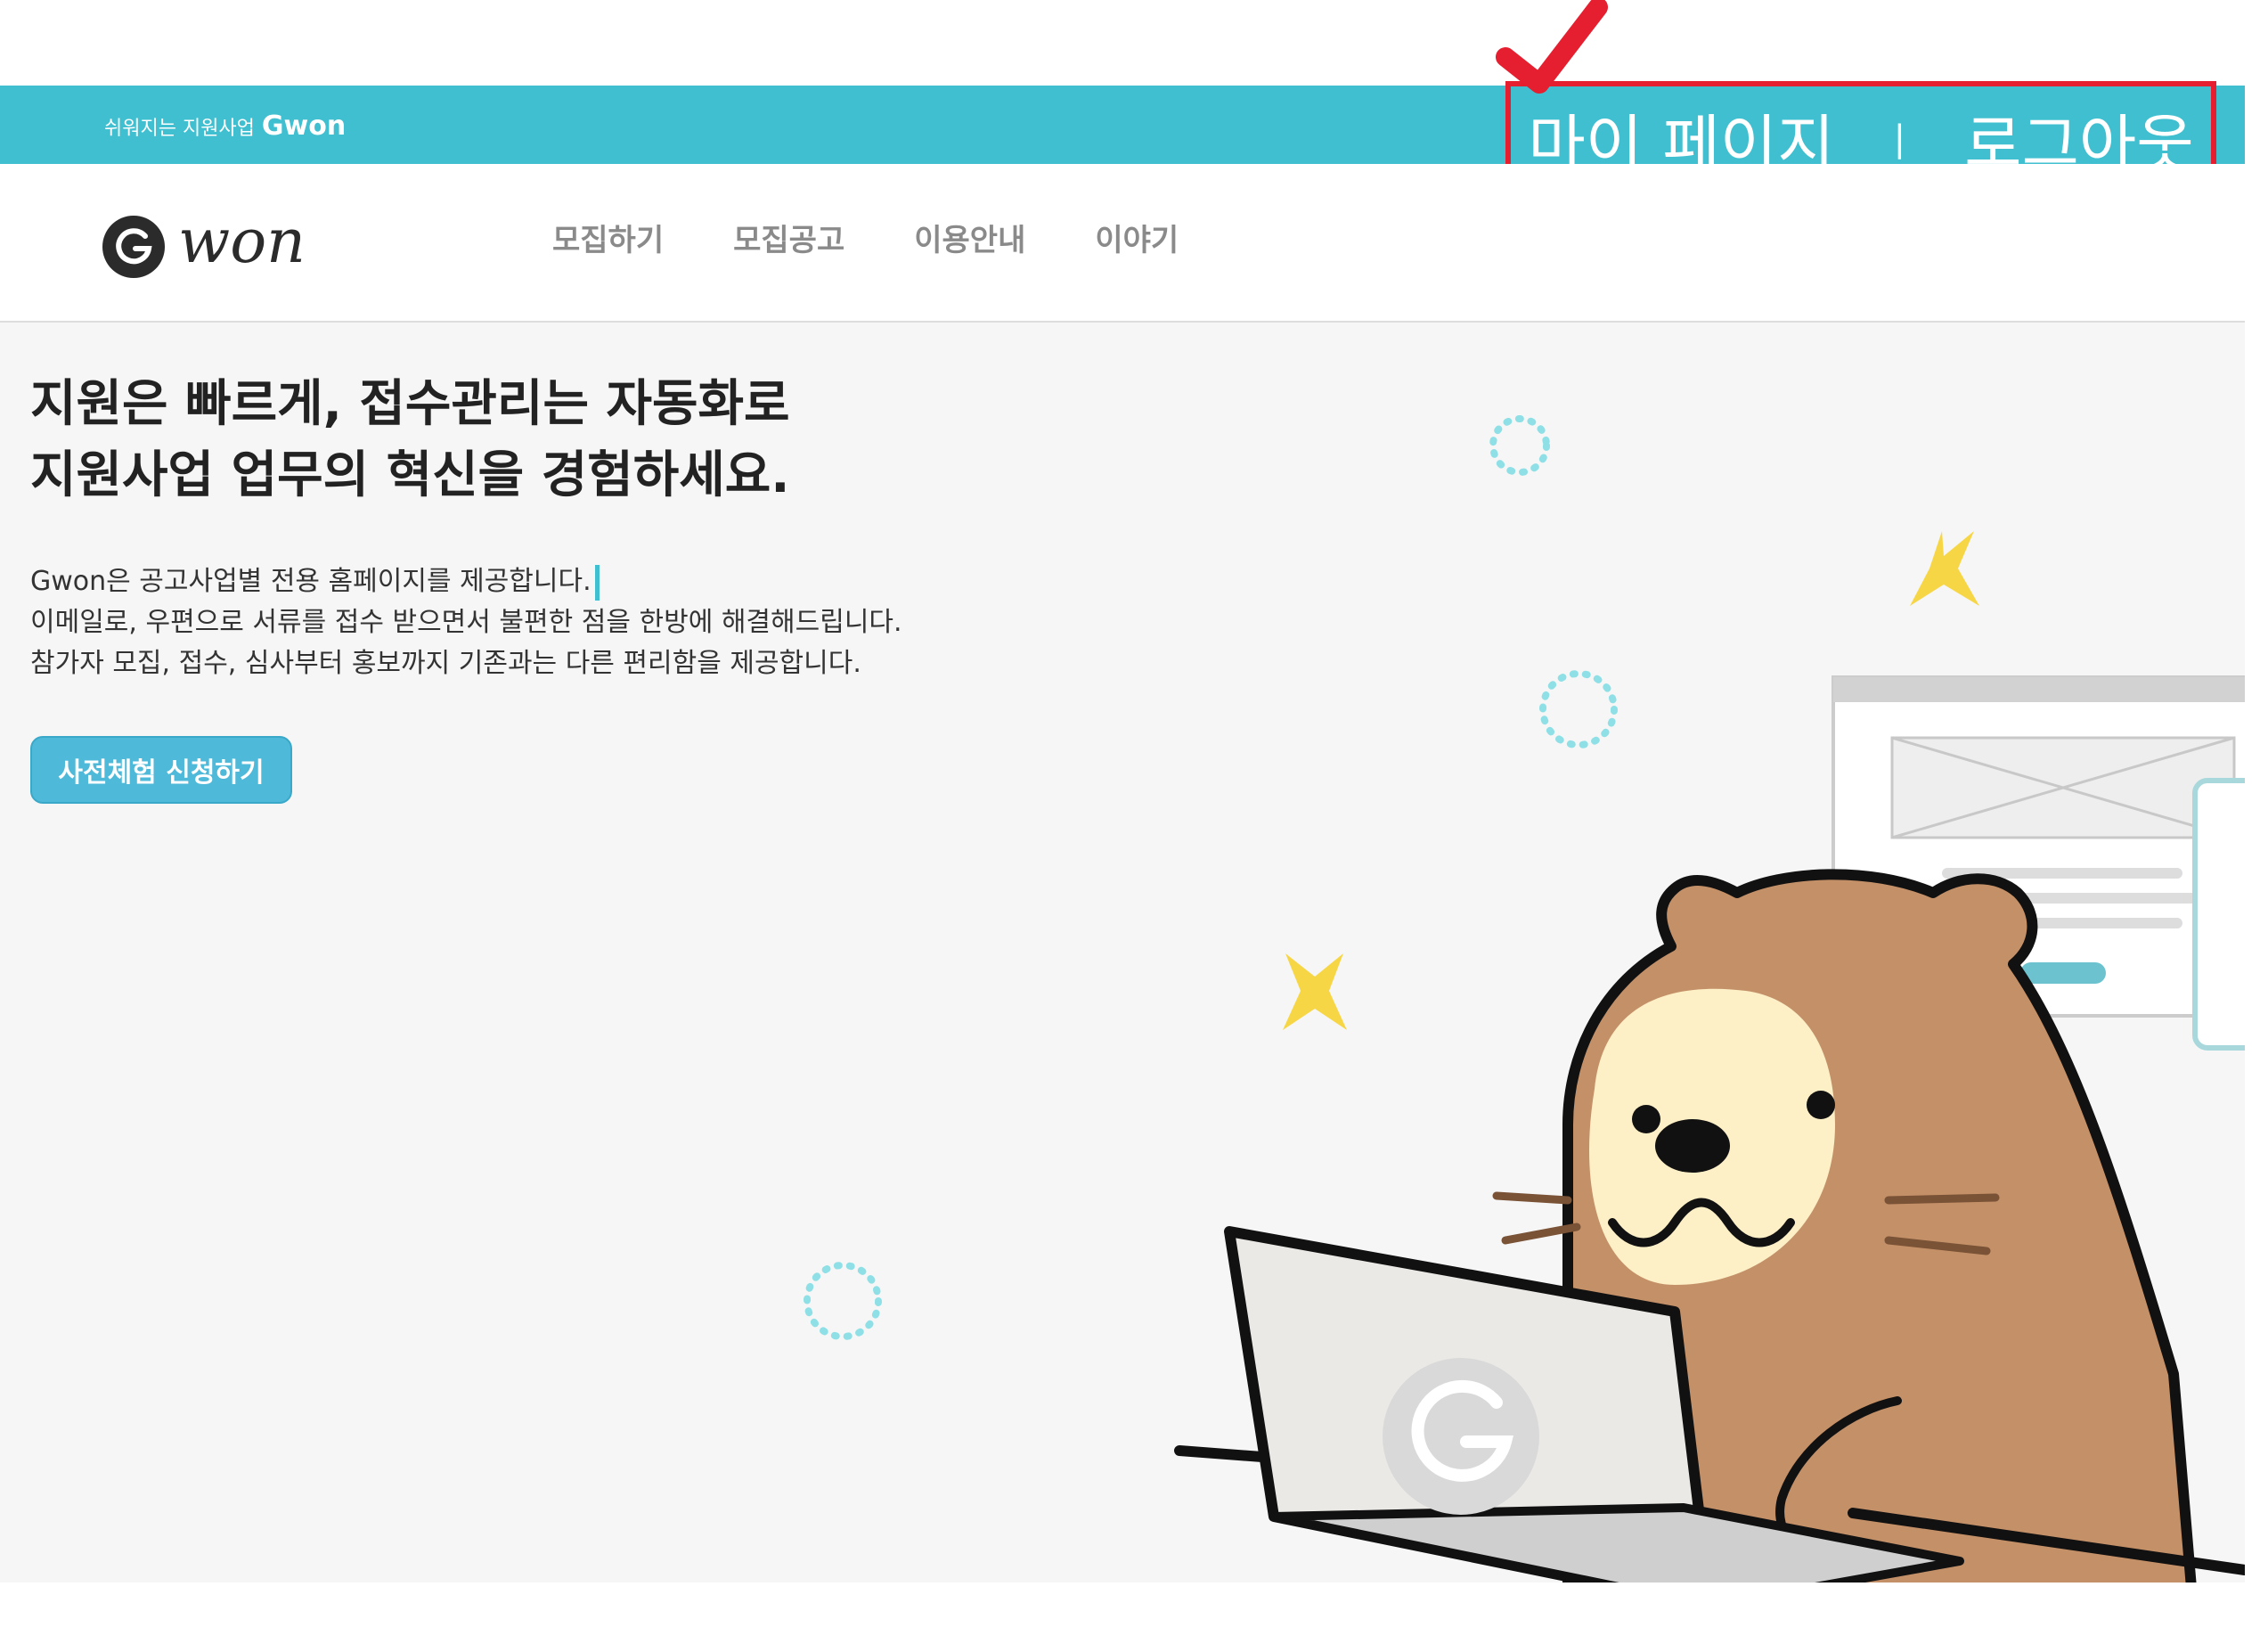  Describe the element at coordinates (969, 240) in the screenshot. I see `nav-item-guide: 이용안내` at that location.